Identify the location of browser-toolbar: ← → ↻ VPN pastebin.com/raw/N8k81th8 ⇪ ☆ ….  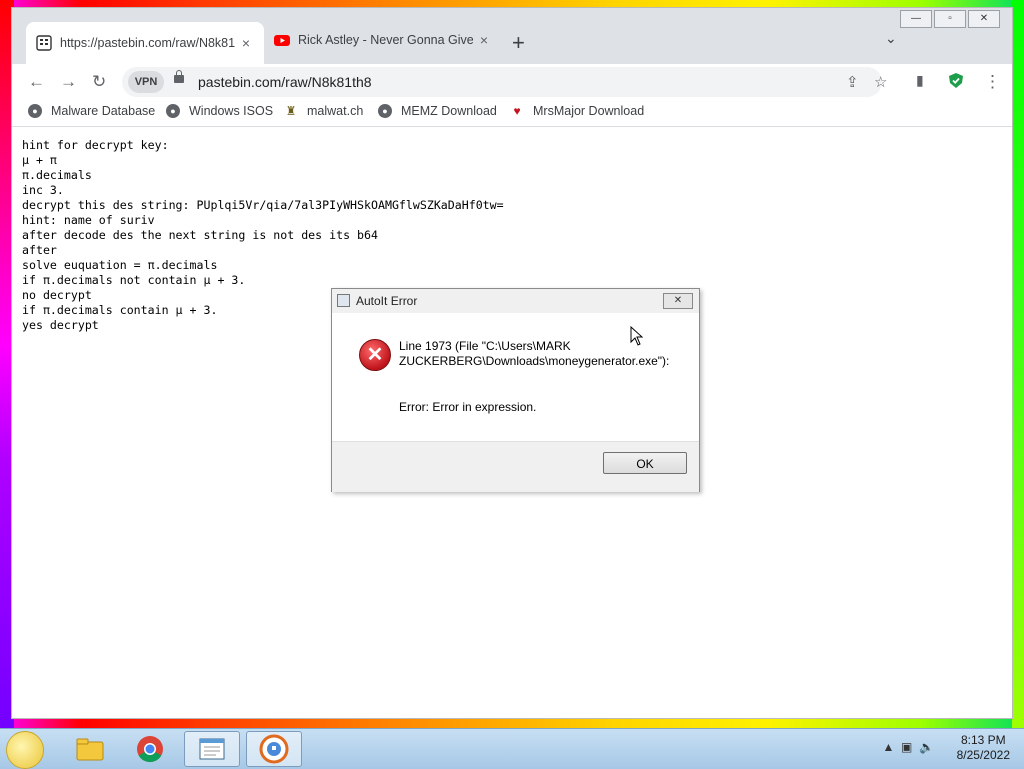
(512, 82).